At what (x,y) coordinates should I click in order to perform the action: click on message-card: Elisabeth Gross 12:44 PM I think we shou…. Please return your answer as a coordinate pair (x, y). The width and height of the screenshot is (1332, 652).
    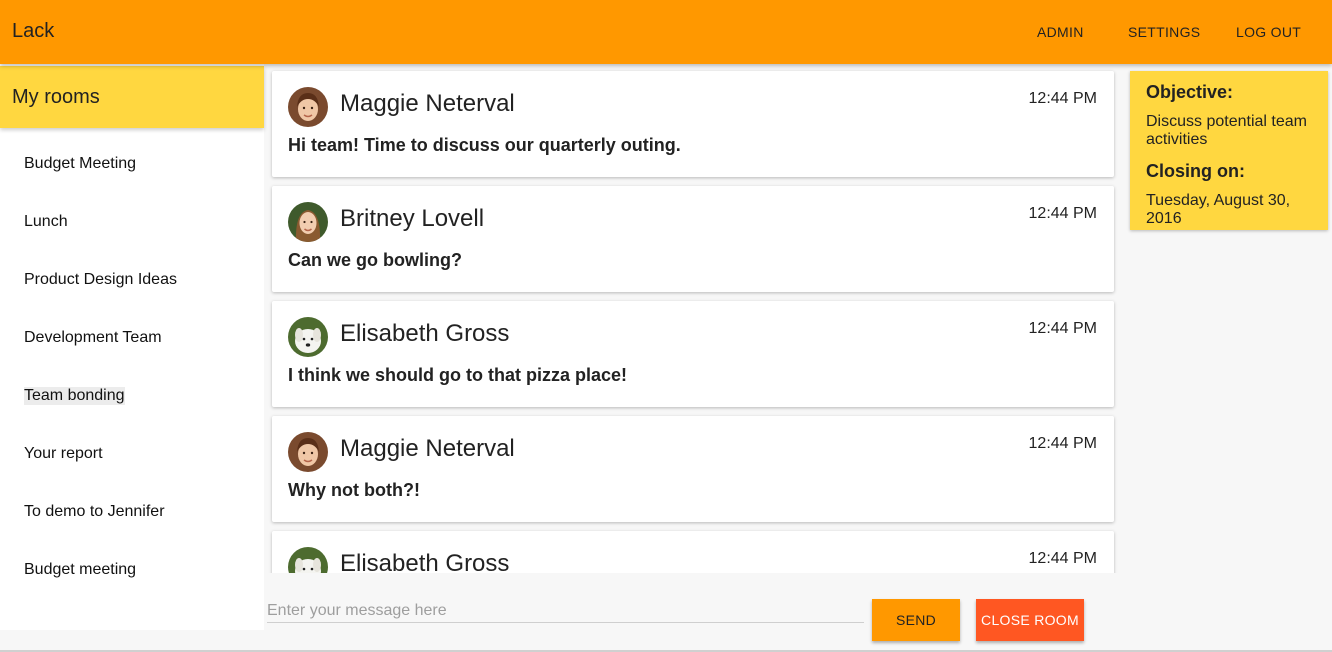
    Looking at the image, I should click on (693, 354).